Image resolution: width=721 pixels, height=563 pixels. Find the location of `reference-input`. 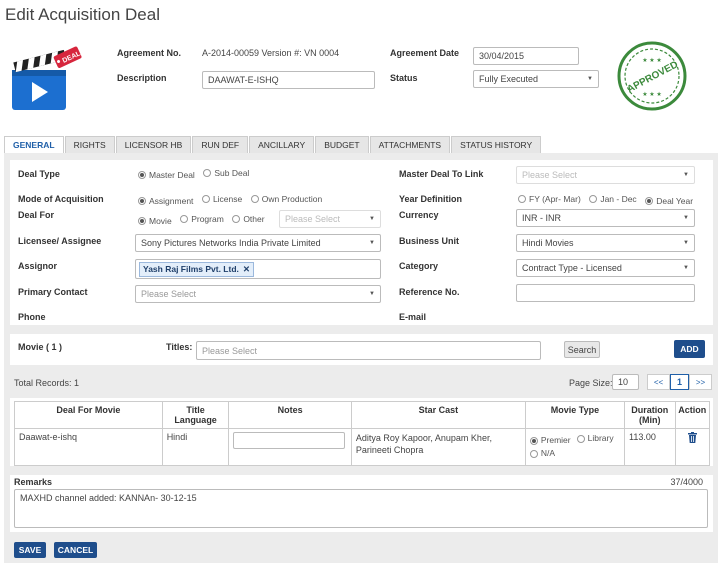

reference-input is located at coordinates (605, 293).